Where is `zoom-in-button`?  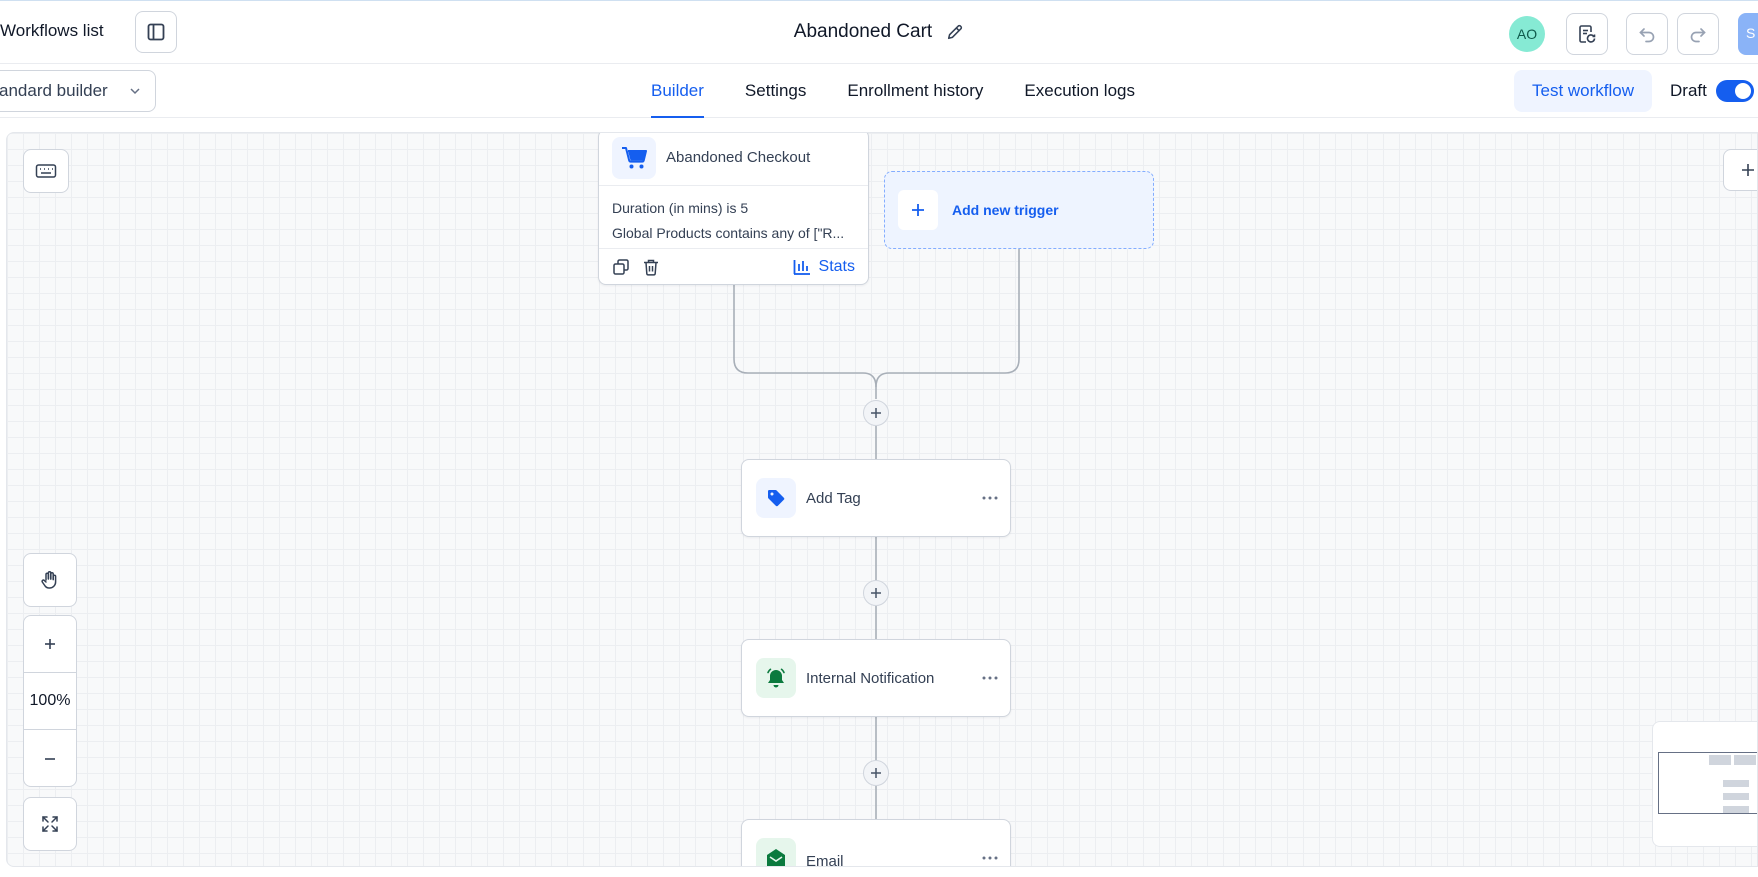 zoom-in-button is located at coordinates (50, 644).